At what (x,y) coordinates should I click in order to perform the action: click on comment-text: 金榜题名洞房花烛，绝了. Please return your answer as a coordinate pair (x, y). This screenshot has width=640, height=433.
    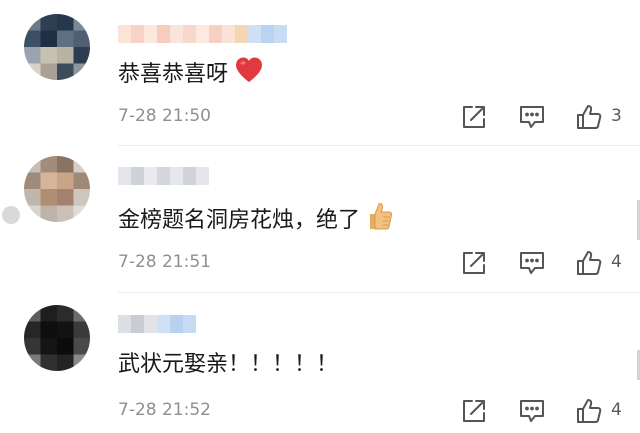
    Looking at the image, I should click on (256, 221).